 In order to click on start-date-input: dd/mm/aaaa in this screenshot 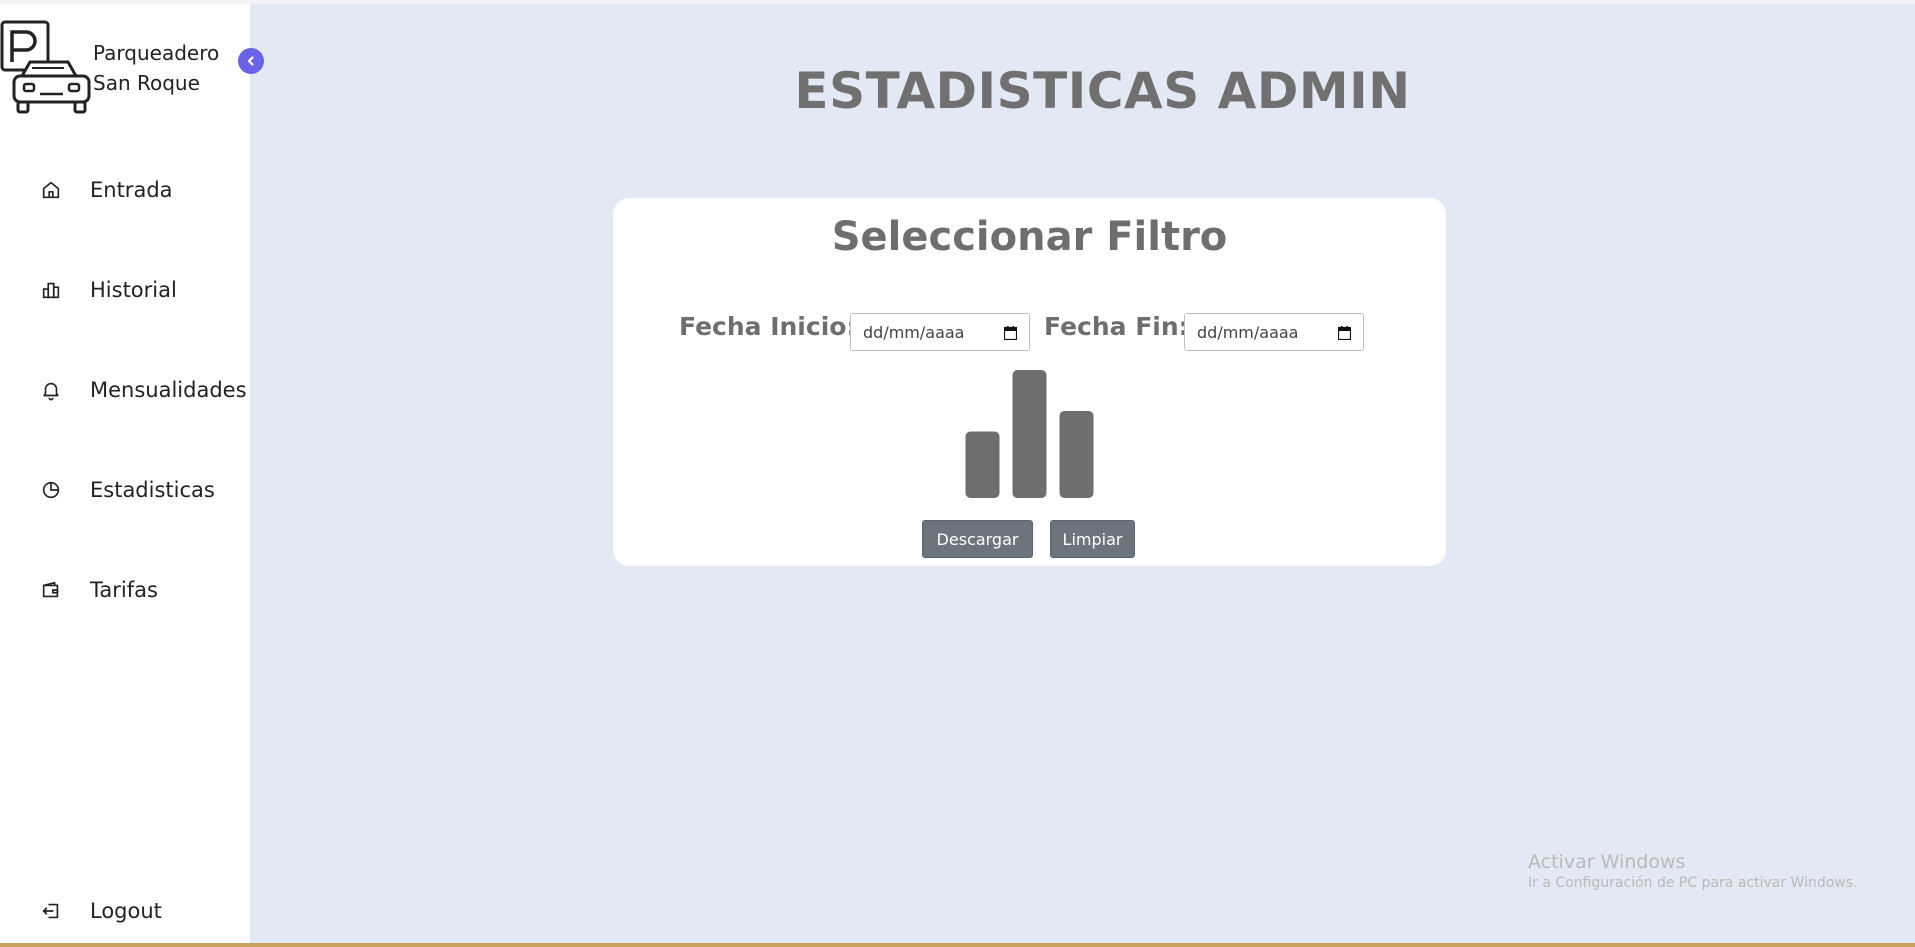, I will do `click(940, 332)`.